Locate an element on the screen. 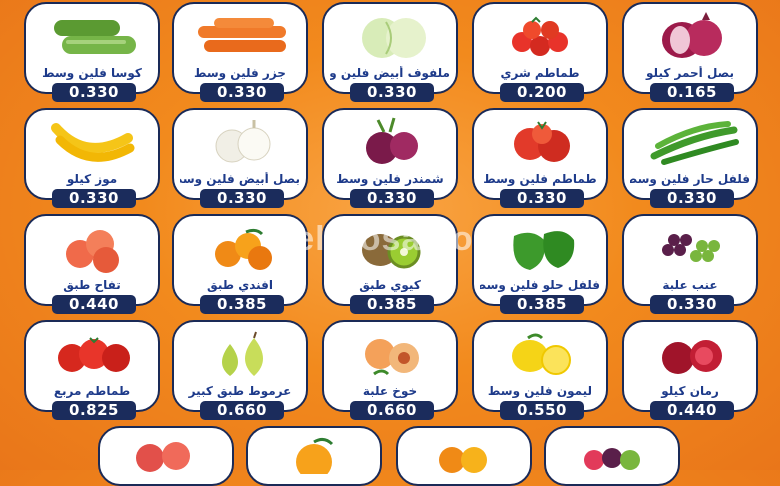 This screenshot has height=486, width=780. product-price: 0.825 is located at coordinates (94, 410).